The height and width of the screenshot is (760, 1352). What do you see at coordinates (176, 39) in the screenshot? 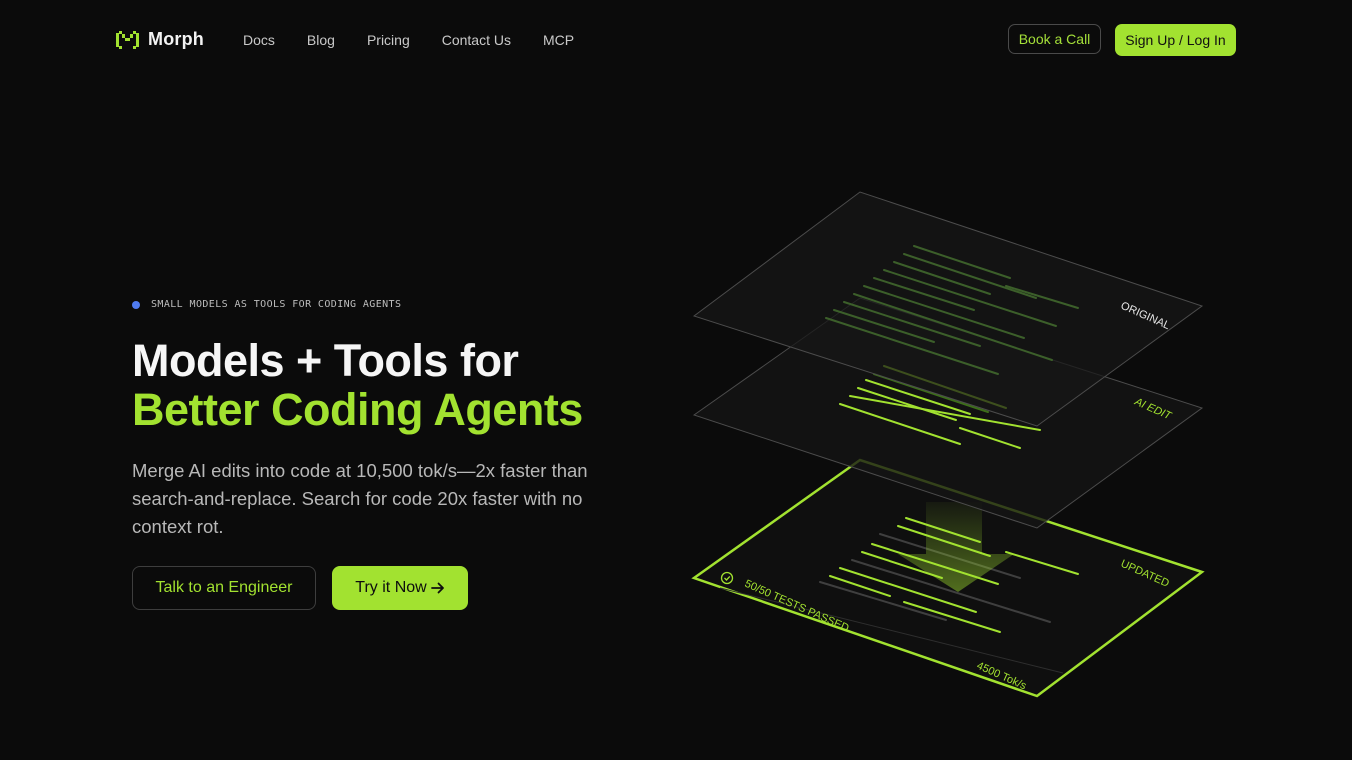
I see `brand-name: Morph` at bounding box center [176, 39].